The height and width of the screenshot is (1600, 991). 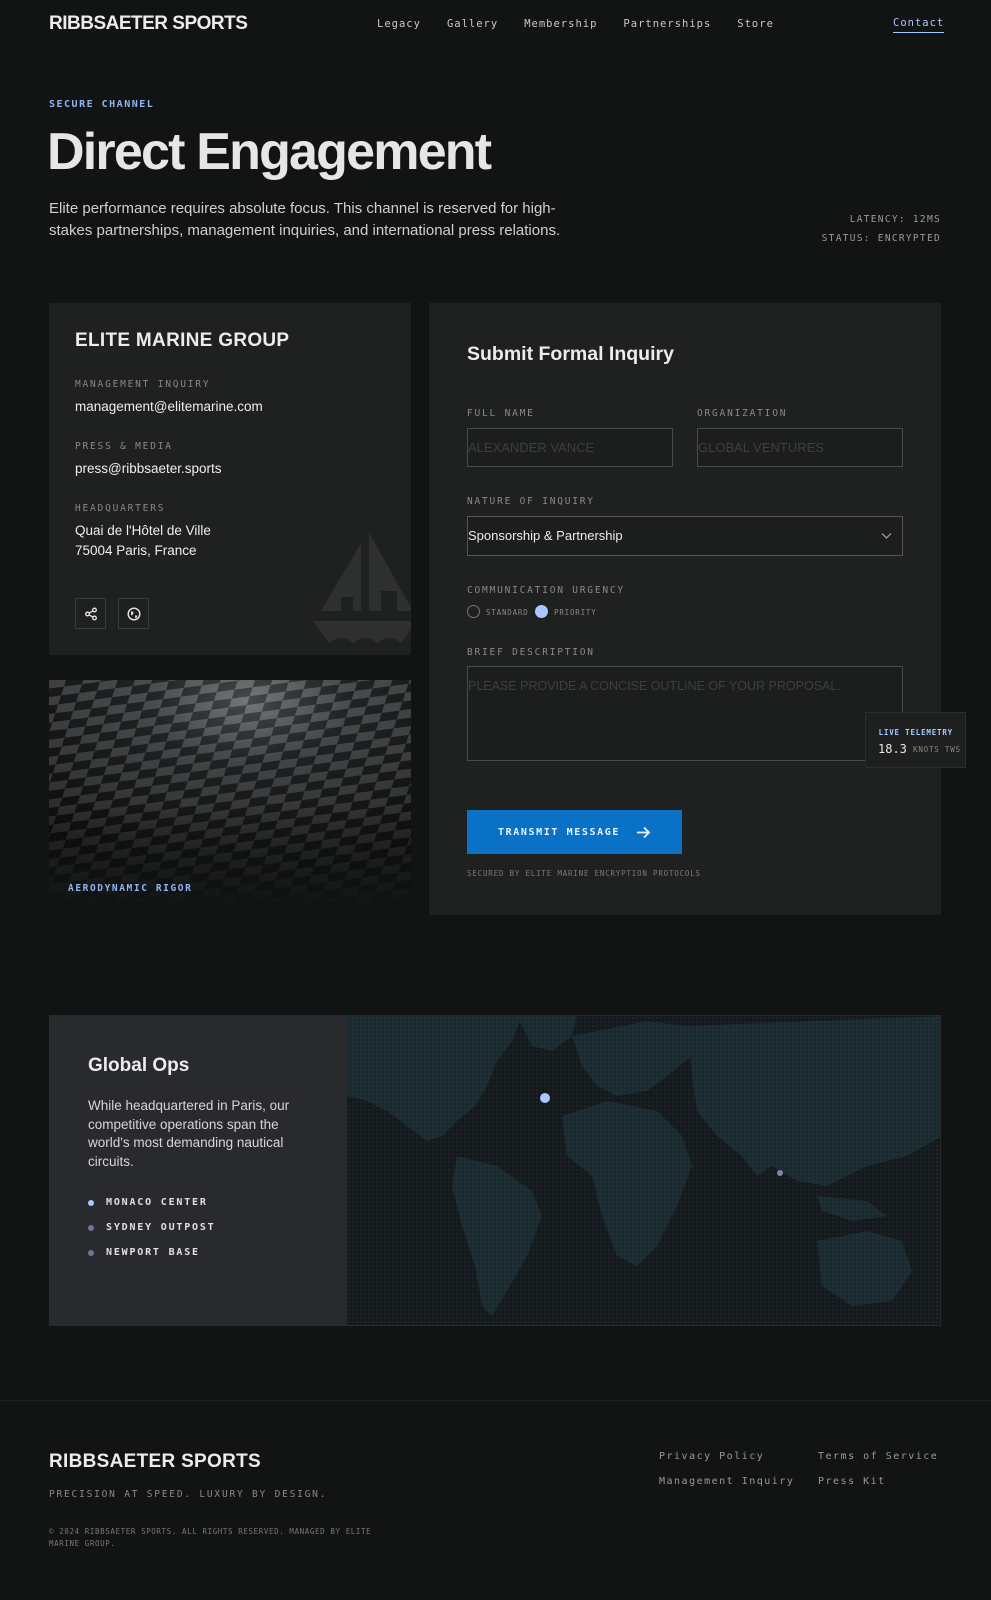 What do you see at coordinates (800, 447) in the screenshot?
I see `organization-input: GLOBAL VENTURES` at bounding box center [800, 447].